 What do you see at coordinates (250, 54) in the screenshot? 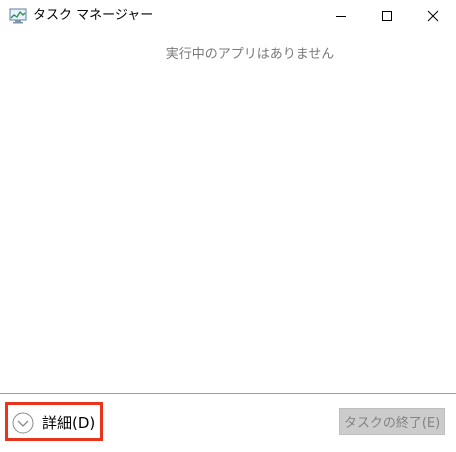
I see `empty-apps-message: 実行中のアプリはありません` at bounding box center [250, 54].